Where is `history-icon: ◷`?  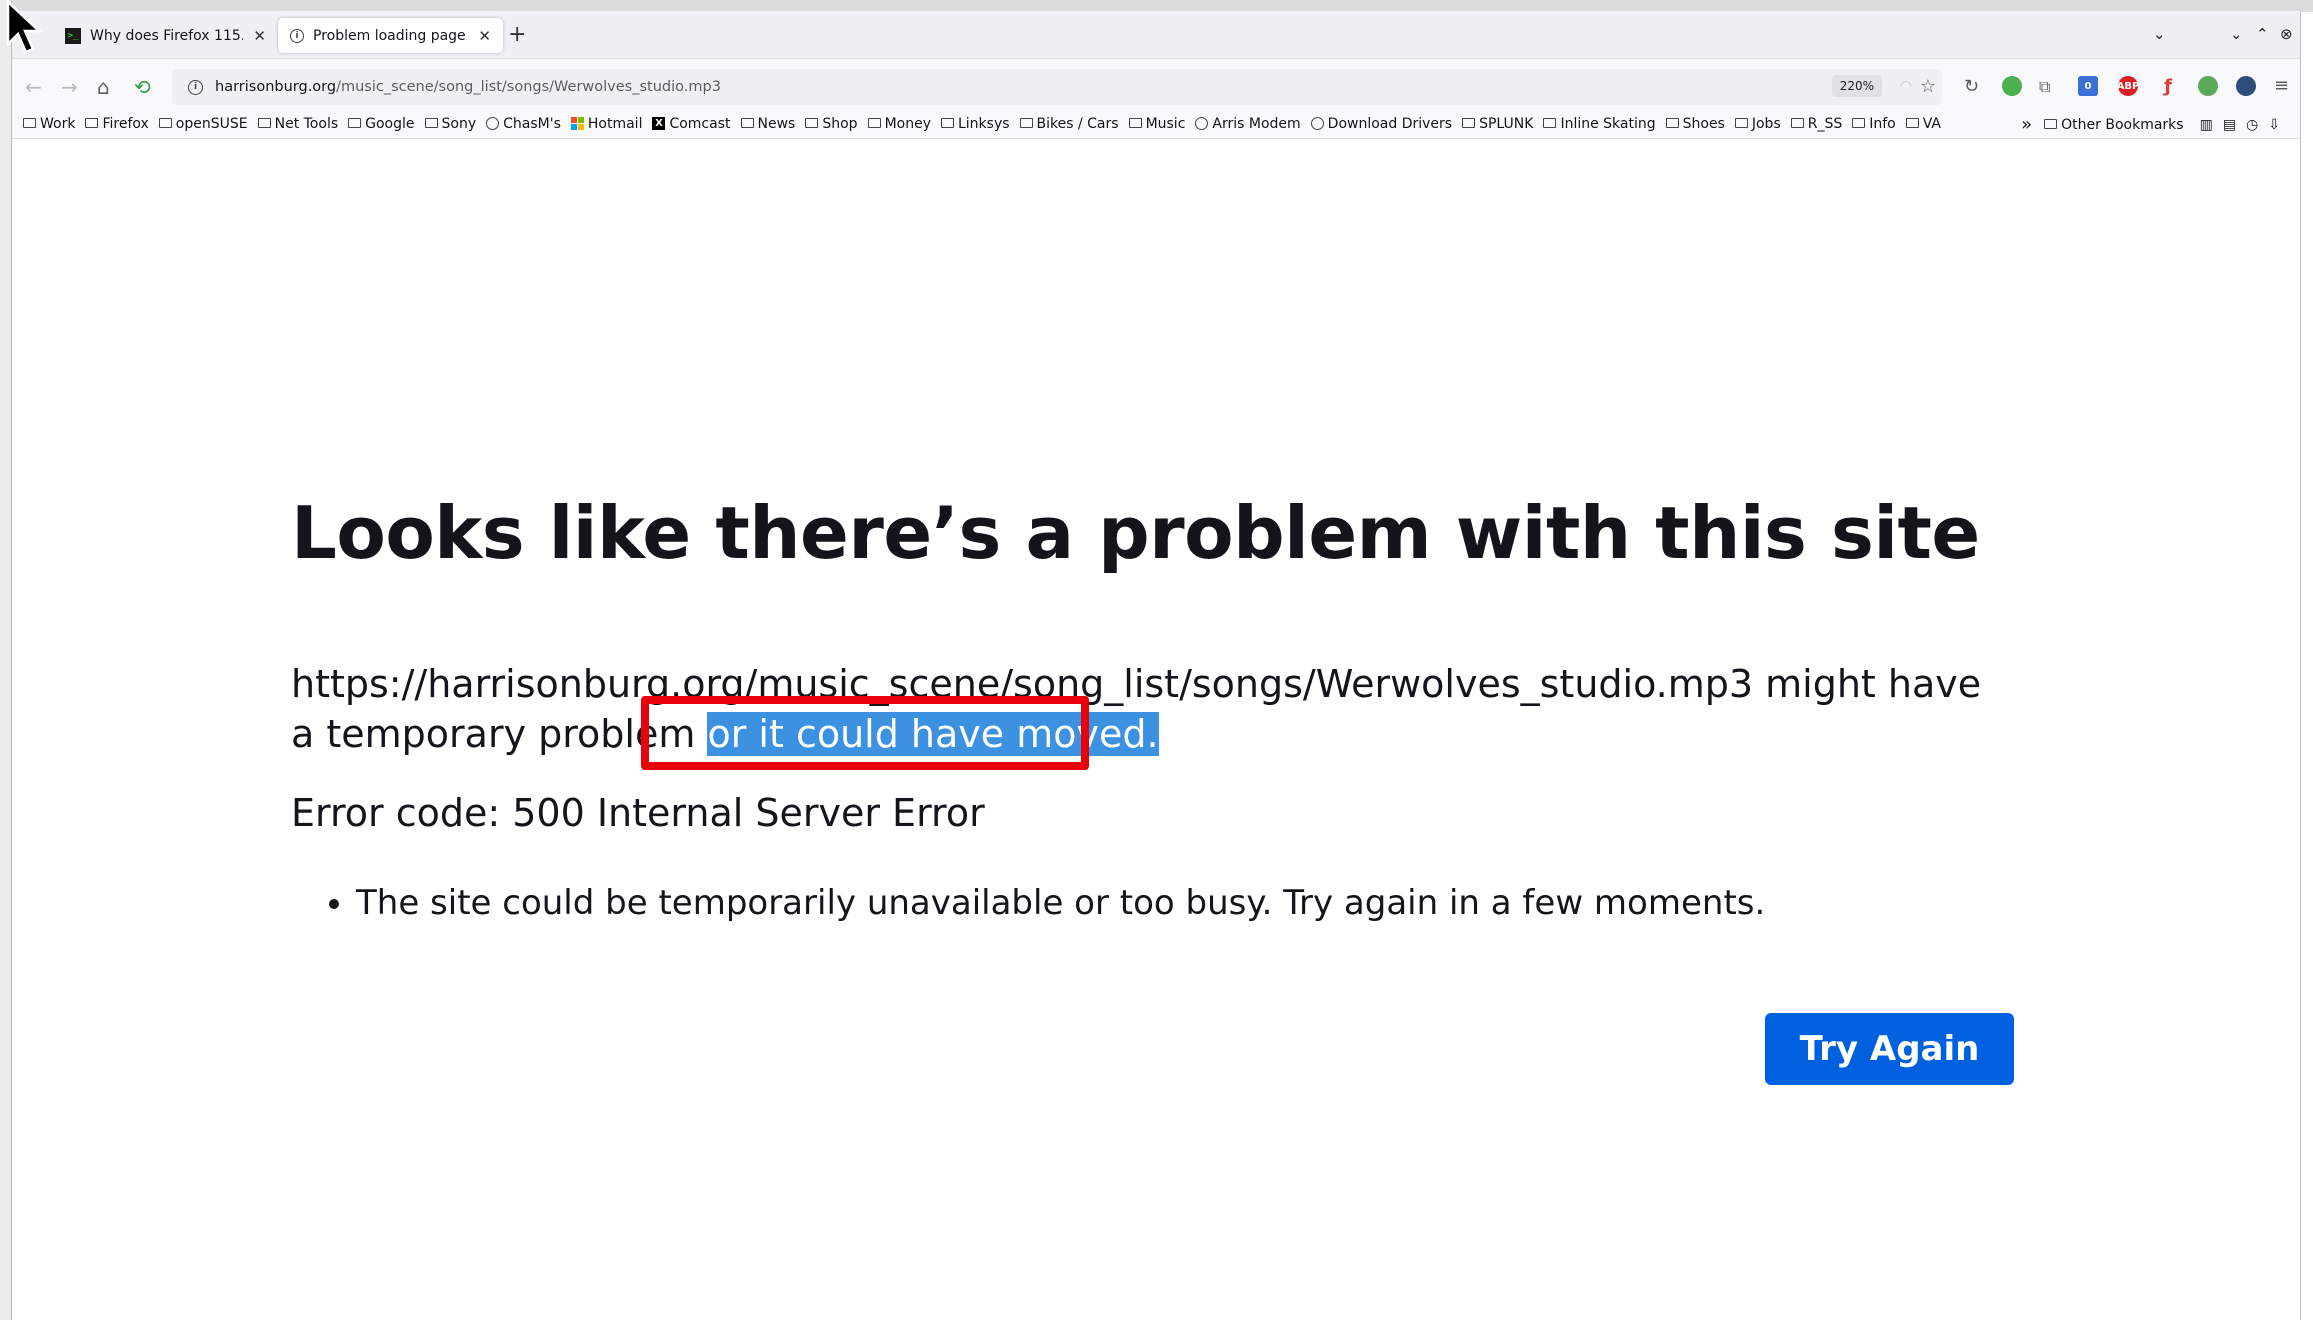
history-icon: ◷ is located at coordinates (2252, 125).